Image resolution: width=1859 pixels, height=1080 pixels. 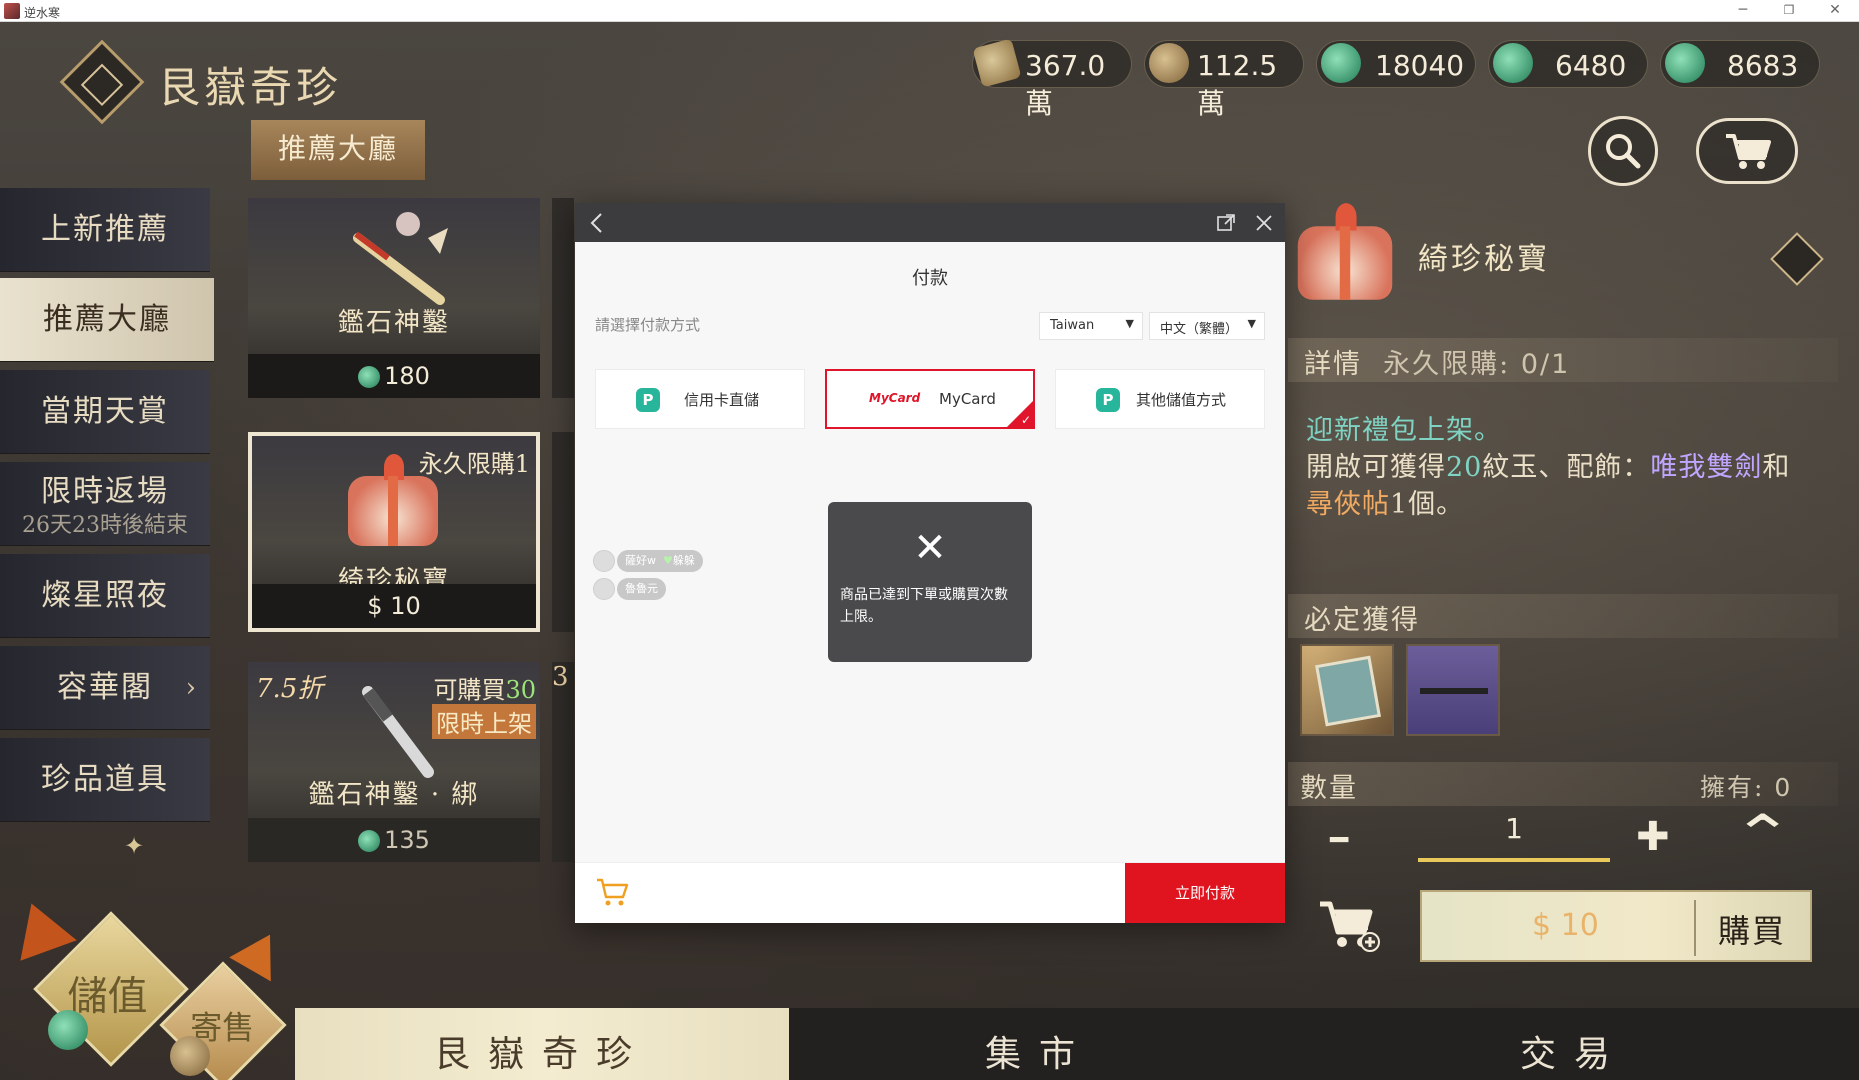 I want to click on product-card-chisel-bound: 7.5折 可購買30 限時上架 鑑石神鑿 · 綁 135, so click(x=394, y=762).